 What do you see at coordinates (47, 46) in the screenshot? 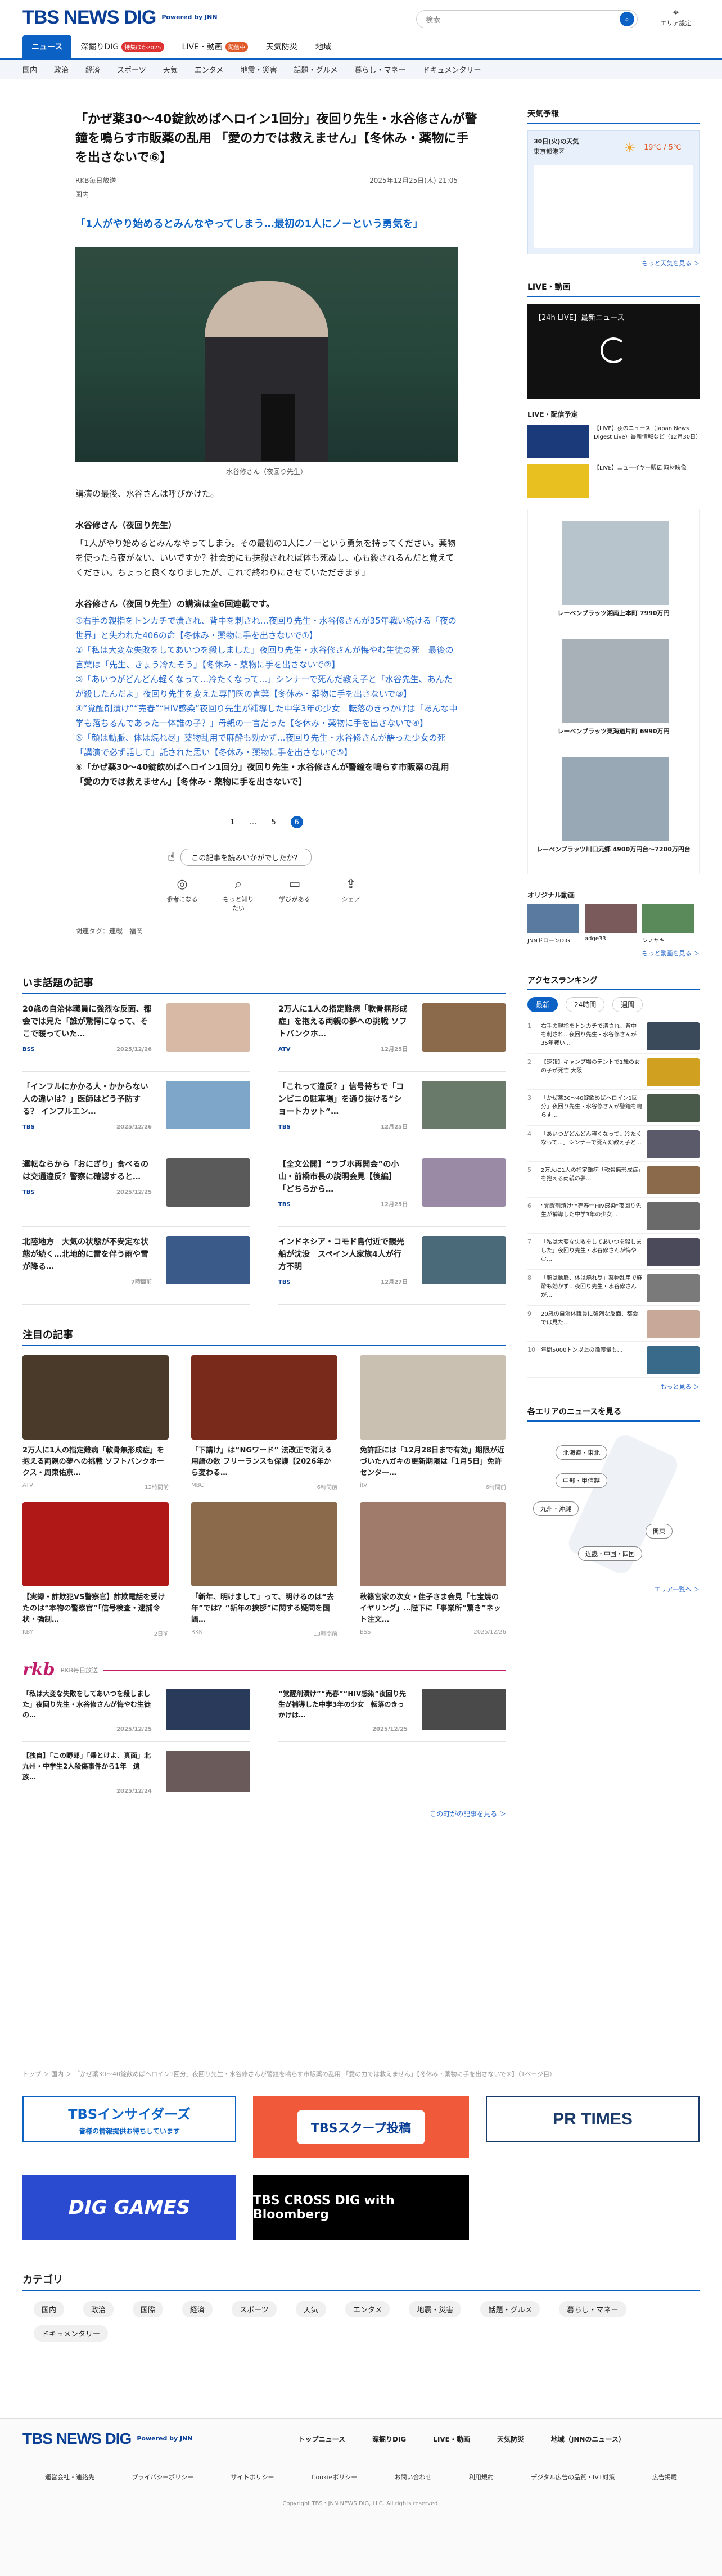
I see `nav-tab-news: ニュース` at bounding box center [47, 46].